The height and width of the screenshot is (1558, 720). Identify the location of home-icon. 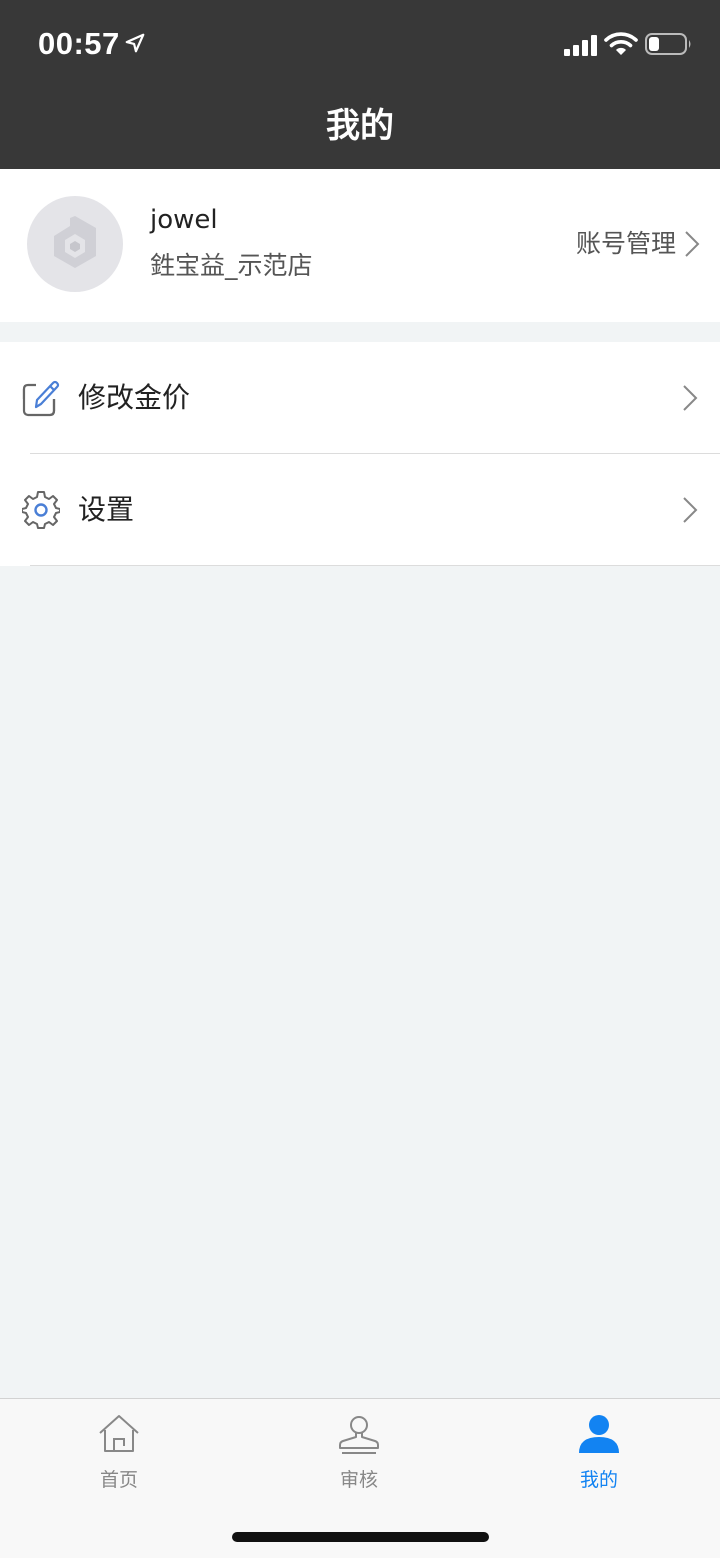
(119, 1433).